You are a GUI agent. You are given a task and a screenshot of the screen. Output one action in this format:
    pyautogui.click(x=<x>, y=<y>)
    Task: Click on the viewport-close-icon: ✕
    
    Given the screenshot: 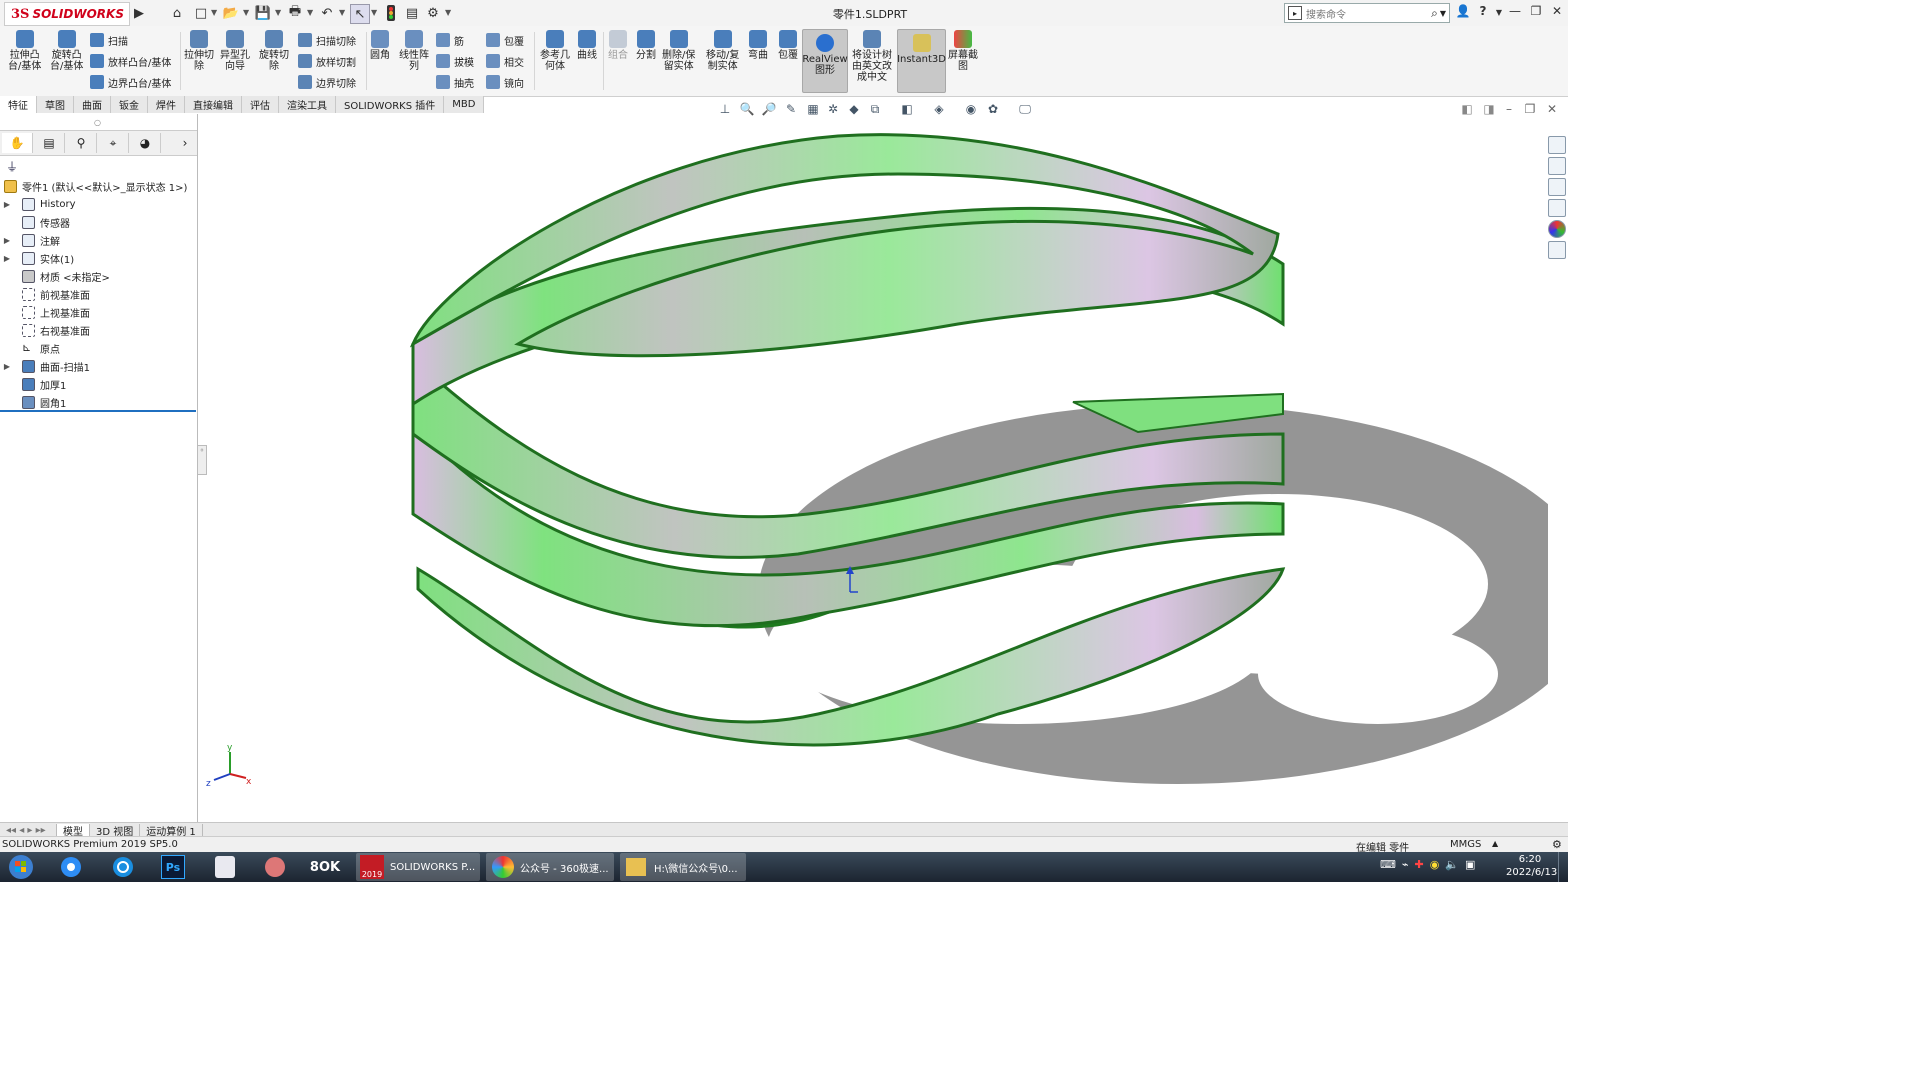 What is the action you would take?
    pyautogui.click(x=1552, y=109)
    